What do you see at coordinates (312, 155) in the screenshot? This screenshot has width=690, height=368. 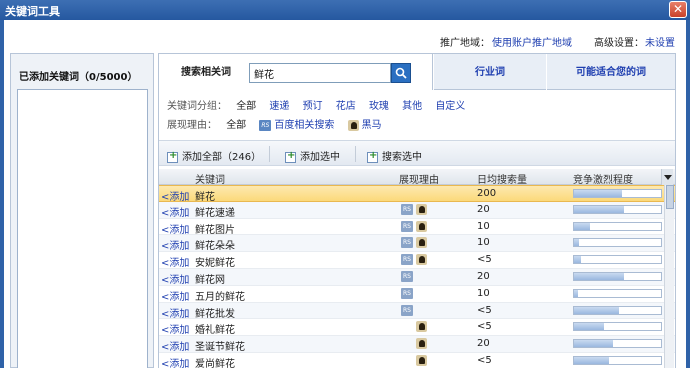 I see `add-selected-button: 添加选中` at bounding box center [312, 155].